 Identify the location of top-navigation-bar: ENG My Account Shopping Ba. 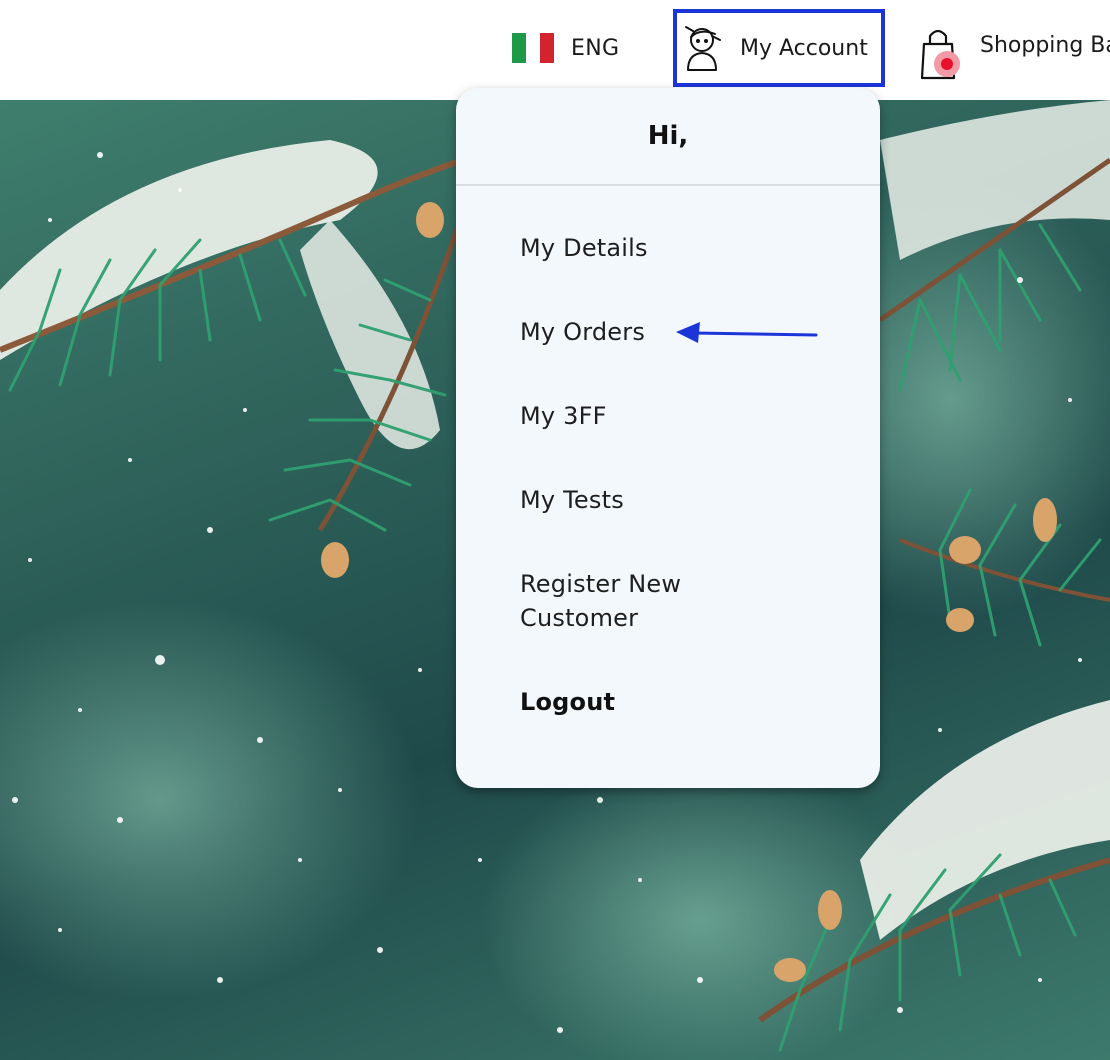
(555, 50).